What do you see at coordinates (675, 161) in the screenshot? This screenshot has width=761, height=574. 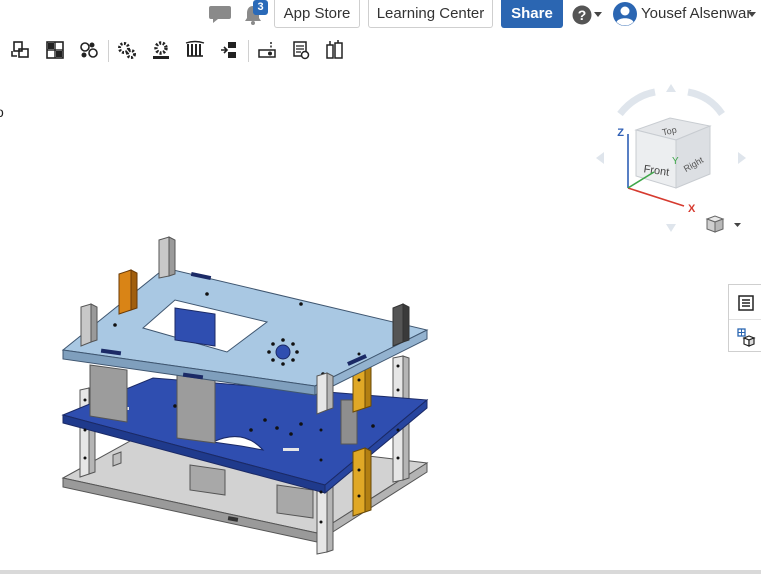 I see `axis-y-label: Y` at bounding box center [675, 161].